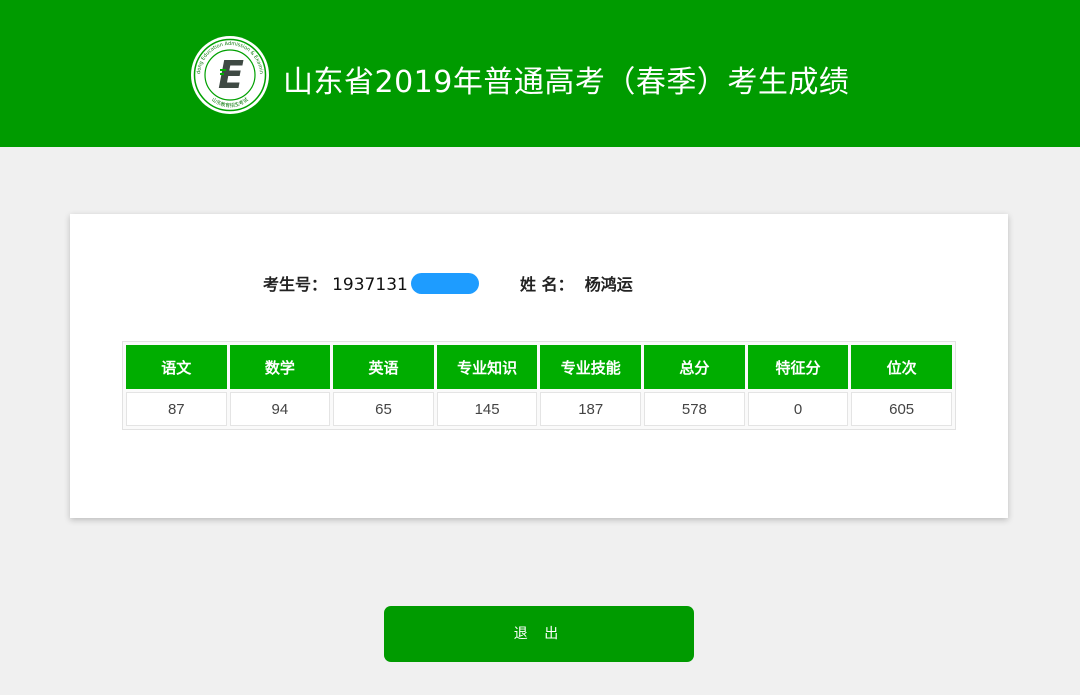  What do you see at coordinates (694, 409) in the screenshot?
I see `score-total: 578` at bounding box center [694, 409].